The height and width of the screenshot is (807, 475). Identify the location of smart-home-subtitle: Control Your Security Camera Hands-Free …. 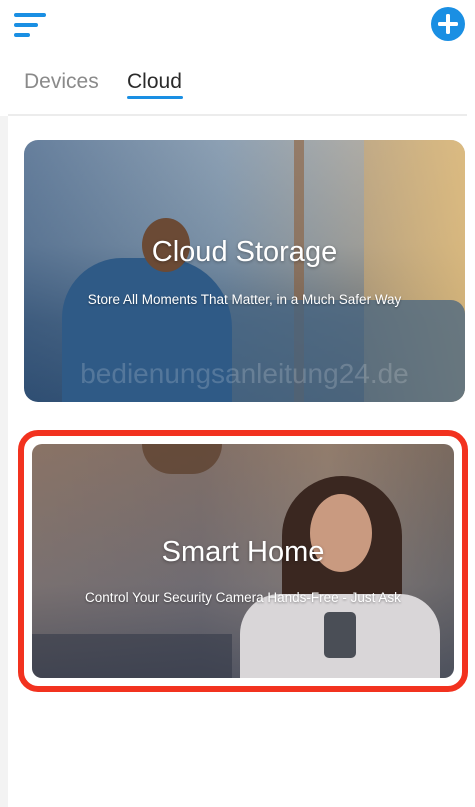
(243, 597).